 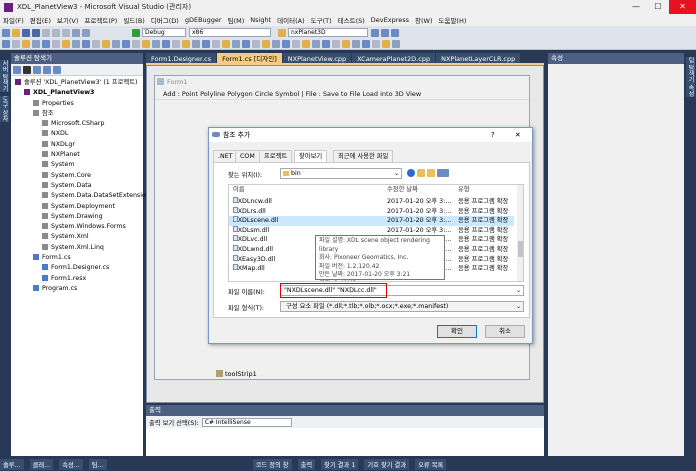 What do you see at coordinates (443, 173) in the screenshot?
I see `view-menu-icon` at bounding box center [443, 173].